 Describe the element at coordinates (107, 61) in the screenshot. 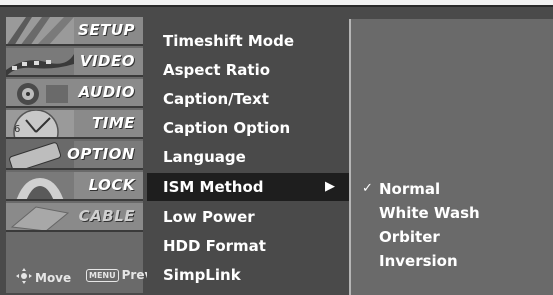

I see `category-label: VIDEO` at that location.